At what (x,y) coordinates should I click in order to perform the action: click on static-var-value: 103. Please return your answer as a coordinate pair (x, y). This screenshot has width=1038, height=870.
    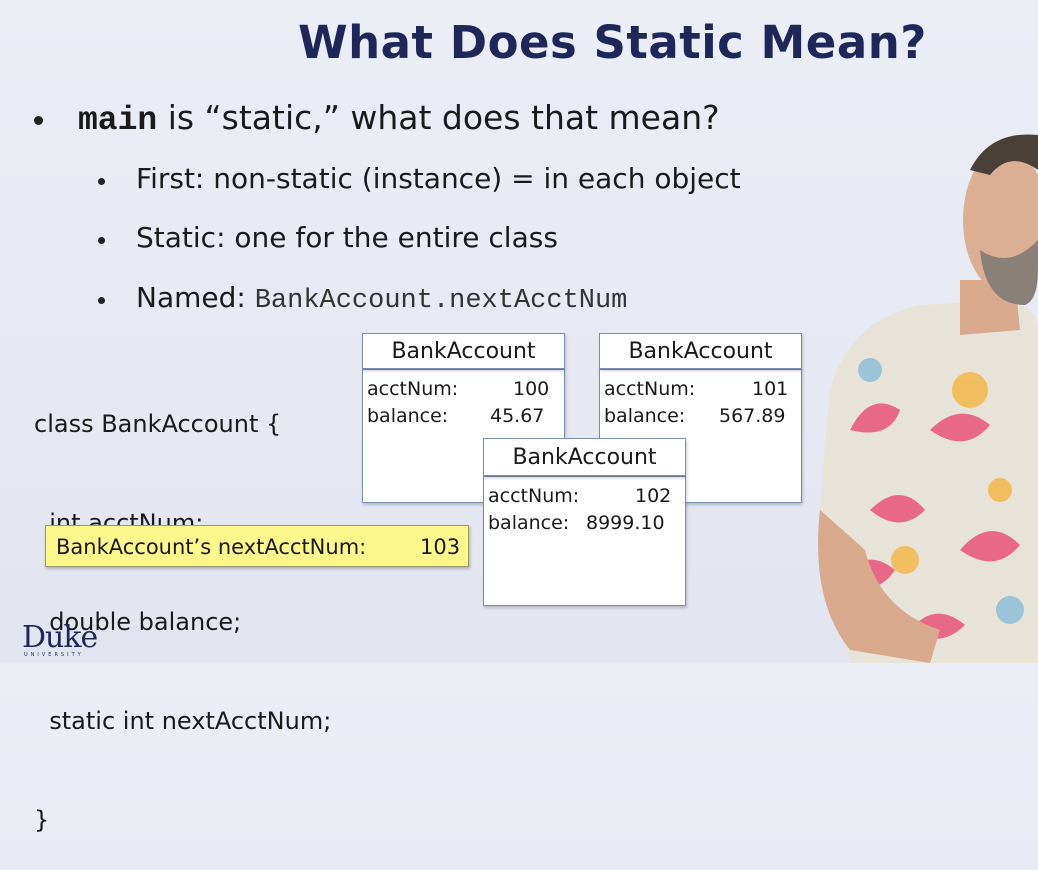
    Looking at the image, I should click on (440, 547).